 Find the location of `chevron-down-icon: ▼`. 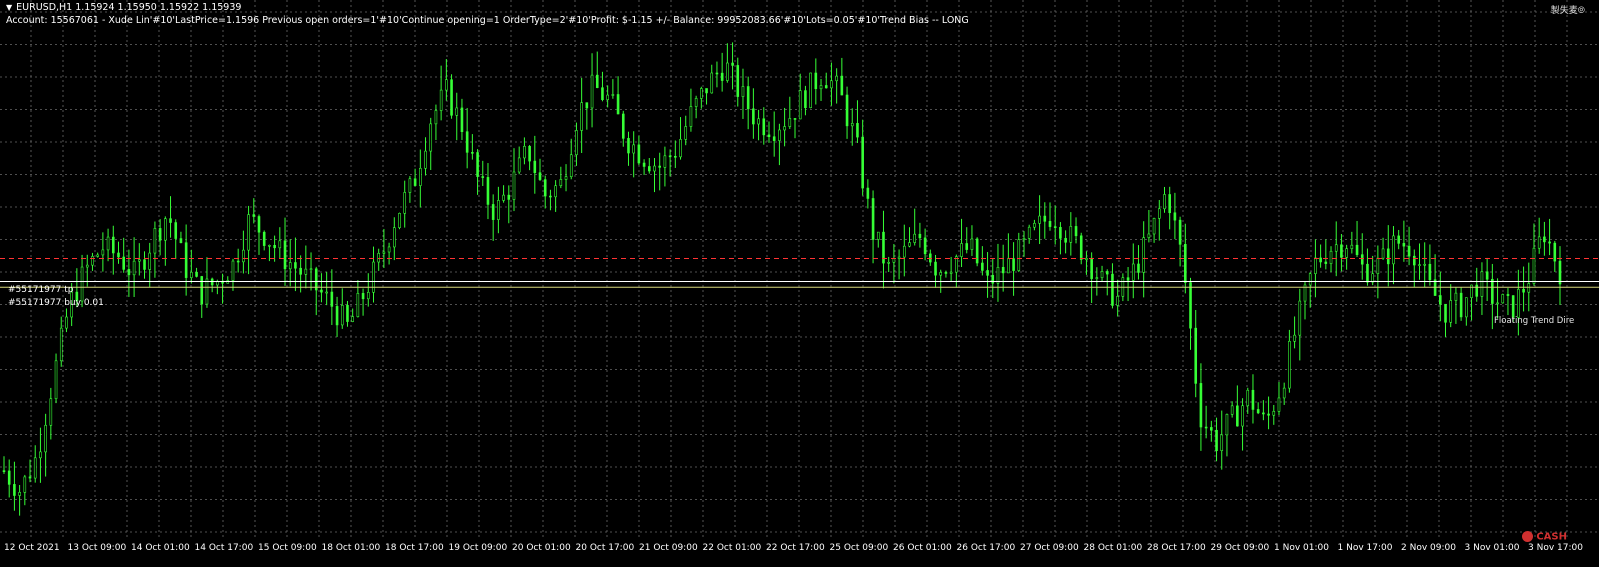

chevron-down-icon: ▼ is located at coordinates (9, 7).